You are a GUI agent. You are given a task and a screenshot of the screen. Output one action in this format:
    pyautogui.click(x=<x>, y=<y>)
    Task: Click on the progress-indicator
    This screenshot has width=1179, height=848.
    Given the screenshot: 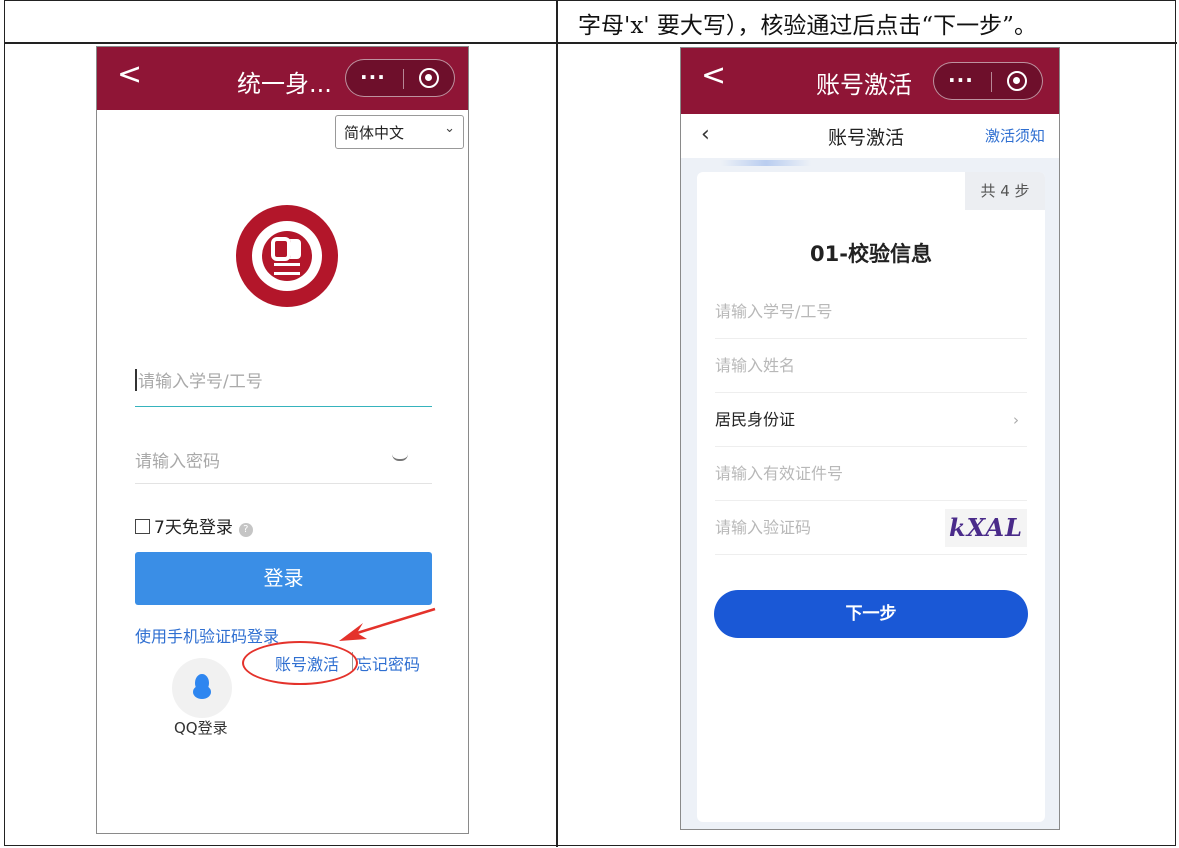 What is the action you would take?
    pyautogui.click(x=766, y=163)
    